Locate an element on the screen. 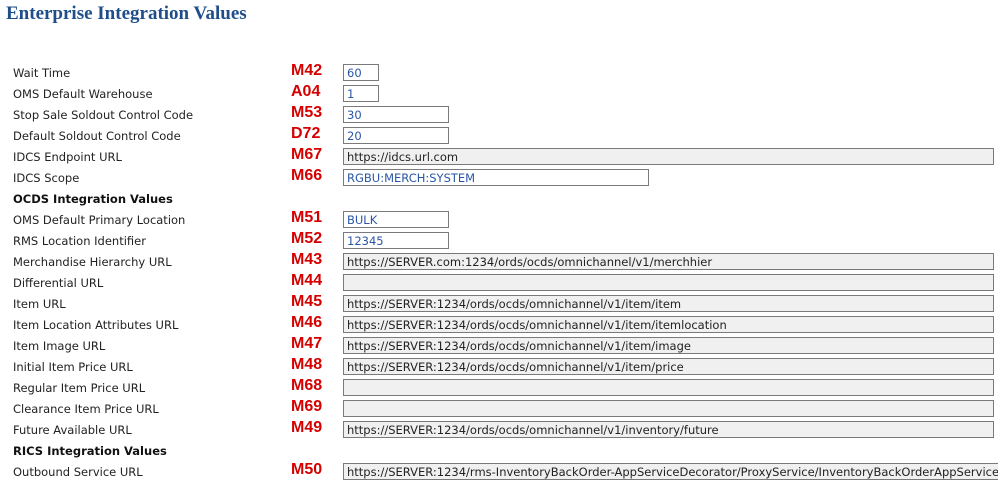 The height and width of the screenshot is (486, 998). form-row-item-image-url: Item Image URL M47 is located at coordinates (499, 344).